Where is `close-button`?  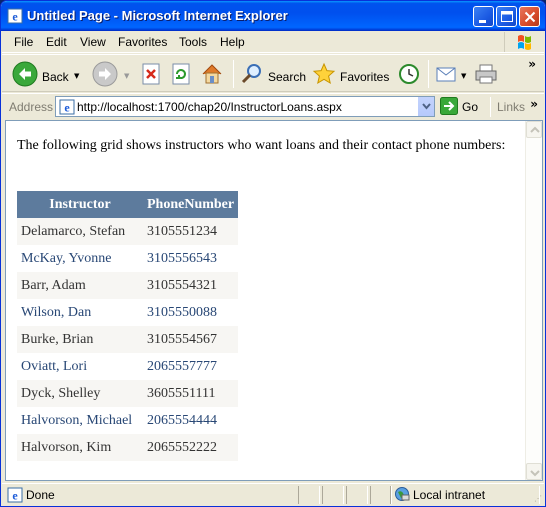
close-button is located at coordinates (529, 16).